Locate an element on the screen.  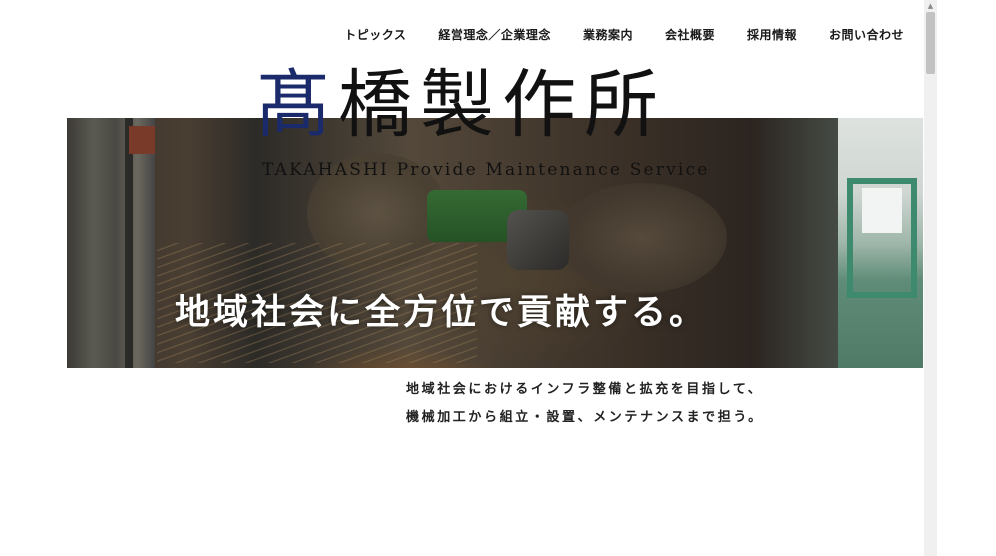
logo-first-char: 髙 is located at coordinates (297, 105).